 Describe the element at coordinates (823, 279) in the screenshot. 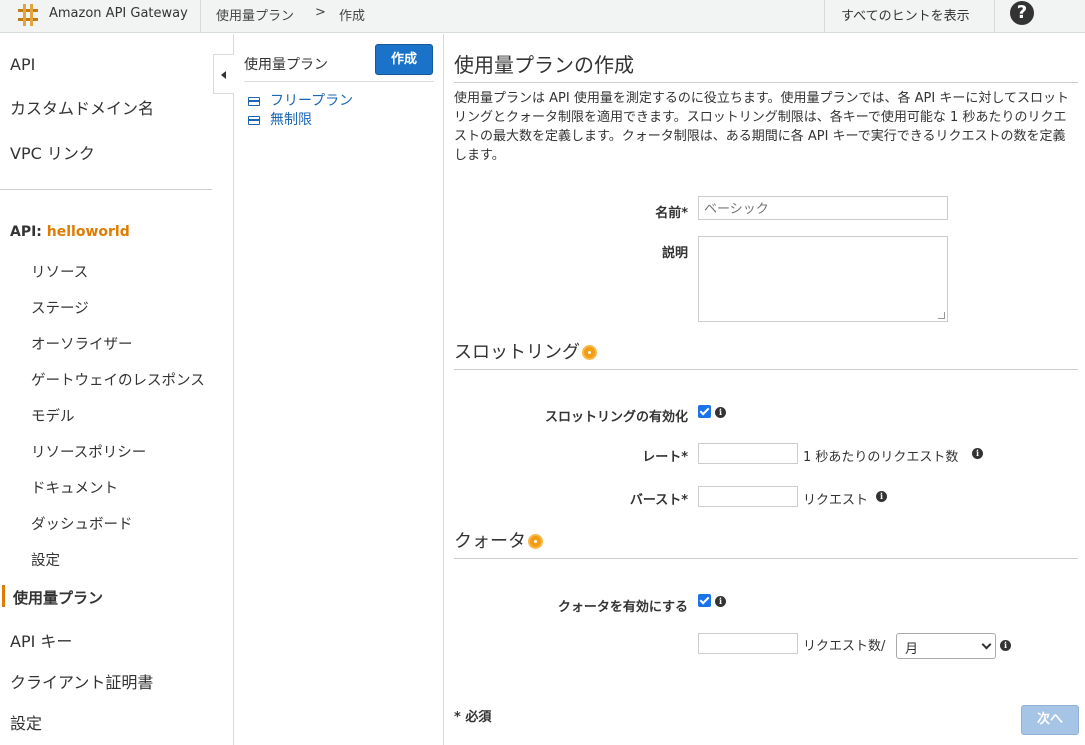

I see `description-textarea` at that location.